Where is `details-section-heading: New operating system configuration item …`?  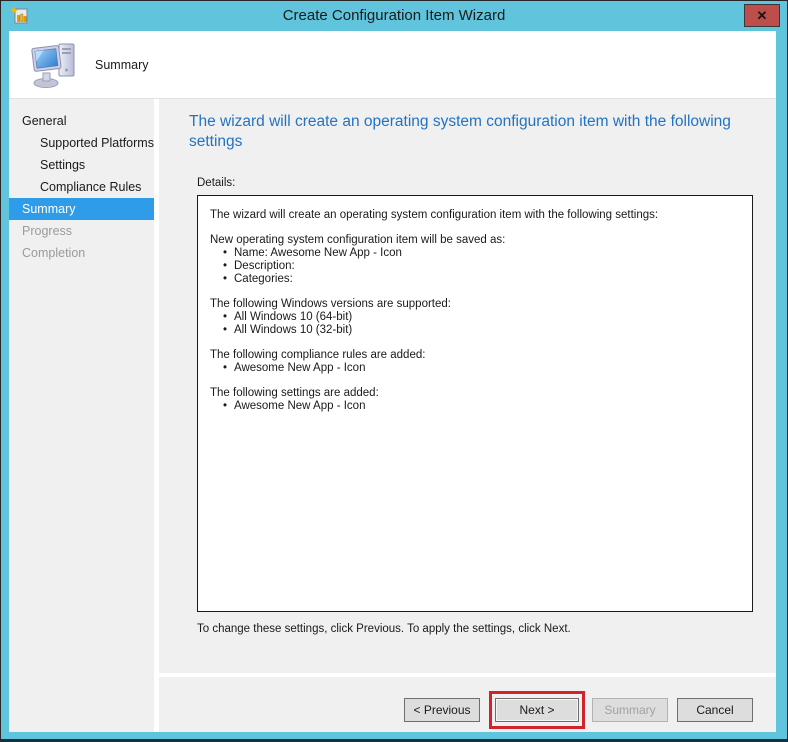
details-section-heading: New operating system configuration item … is located at coordinates (358, 240).